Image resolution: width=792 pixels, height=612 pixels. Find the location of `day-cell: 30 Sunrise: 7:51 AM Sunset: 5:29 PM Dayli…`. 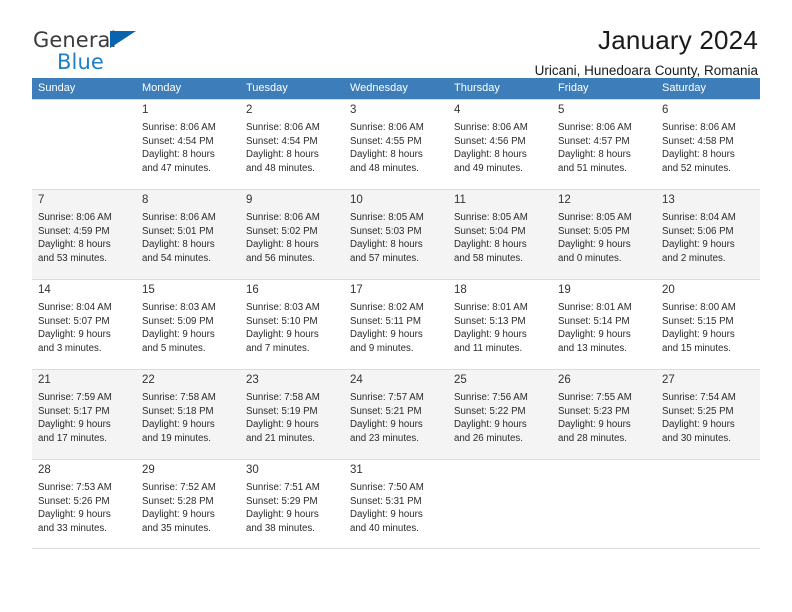

day-cell: 30 Sunrise: 7:51 AM Sunset: 5:29 PM Dayli… is located at coordinates (292, 504).